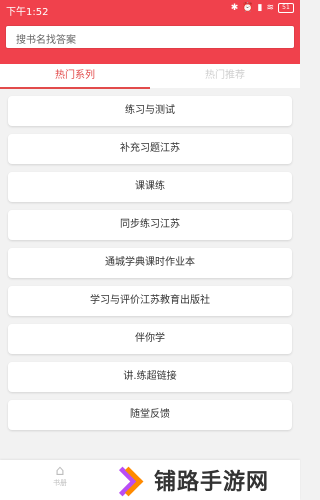 The height and width of the screenshot is (500, 320). I want to click on list-item: 讲.练超链接, so click(150, 377).